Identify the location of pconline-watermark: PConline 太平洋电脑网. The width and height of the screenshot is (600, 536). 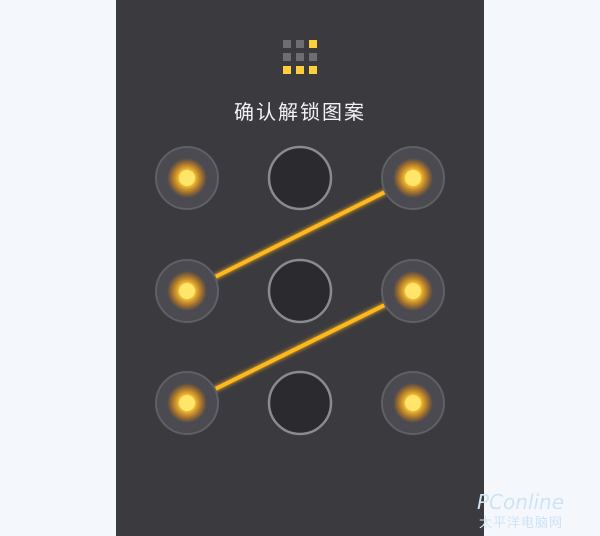
(534, 510).